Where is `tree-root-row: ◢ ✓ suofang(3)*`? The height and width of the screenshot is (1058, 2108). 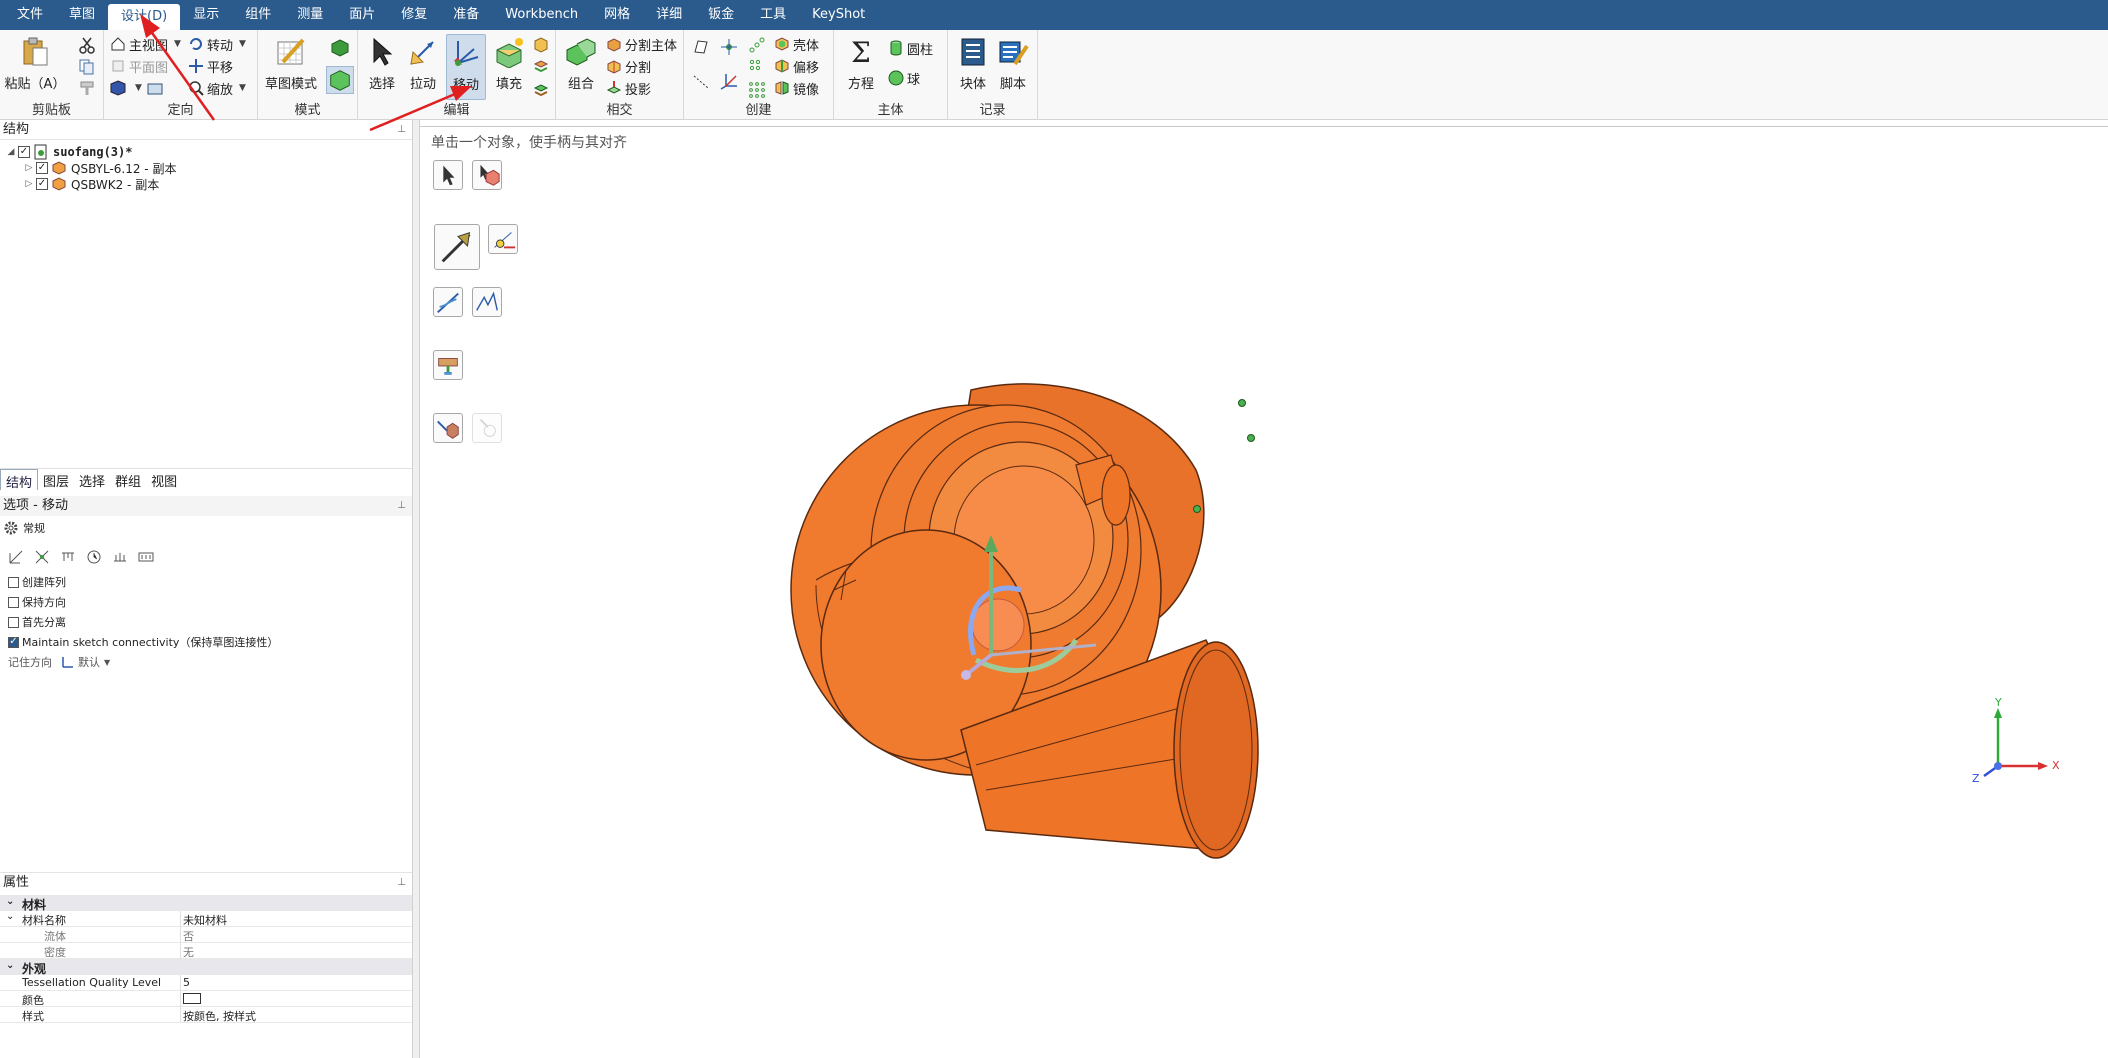 tree-root-row: ◢ ✓ suofang(3)* is located at coordinates (68, 152).